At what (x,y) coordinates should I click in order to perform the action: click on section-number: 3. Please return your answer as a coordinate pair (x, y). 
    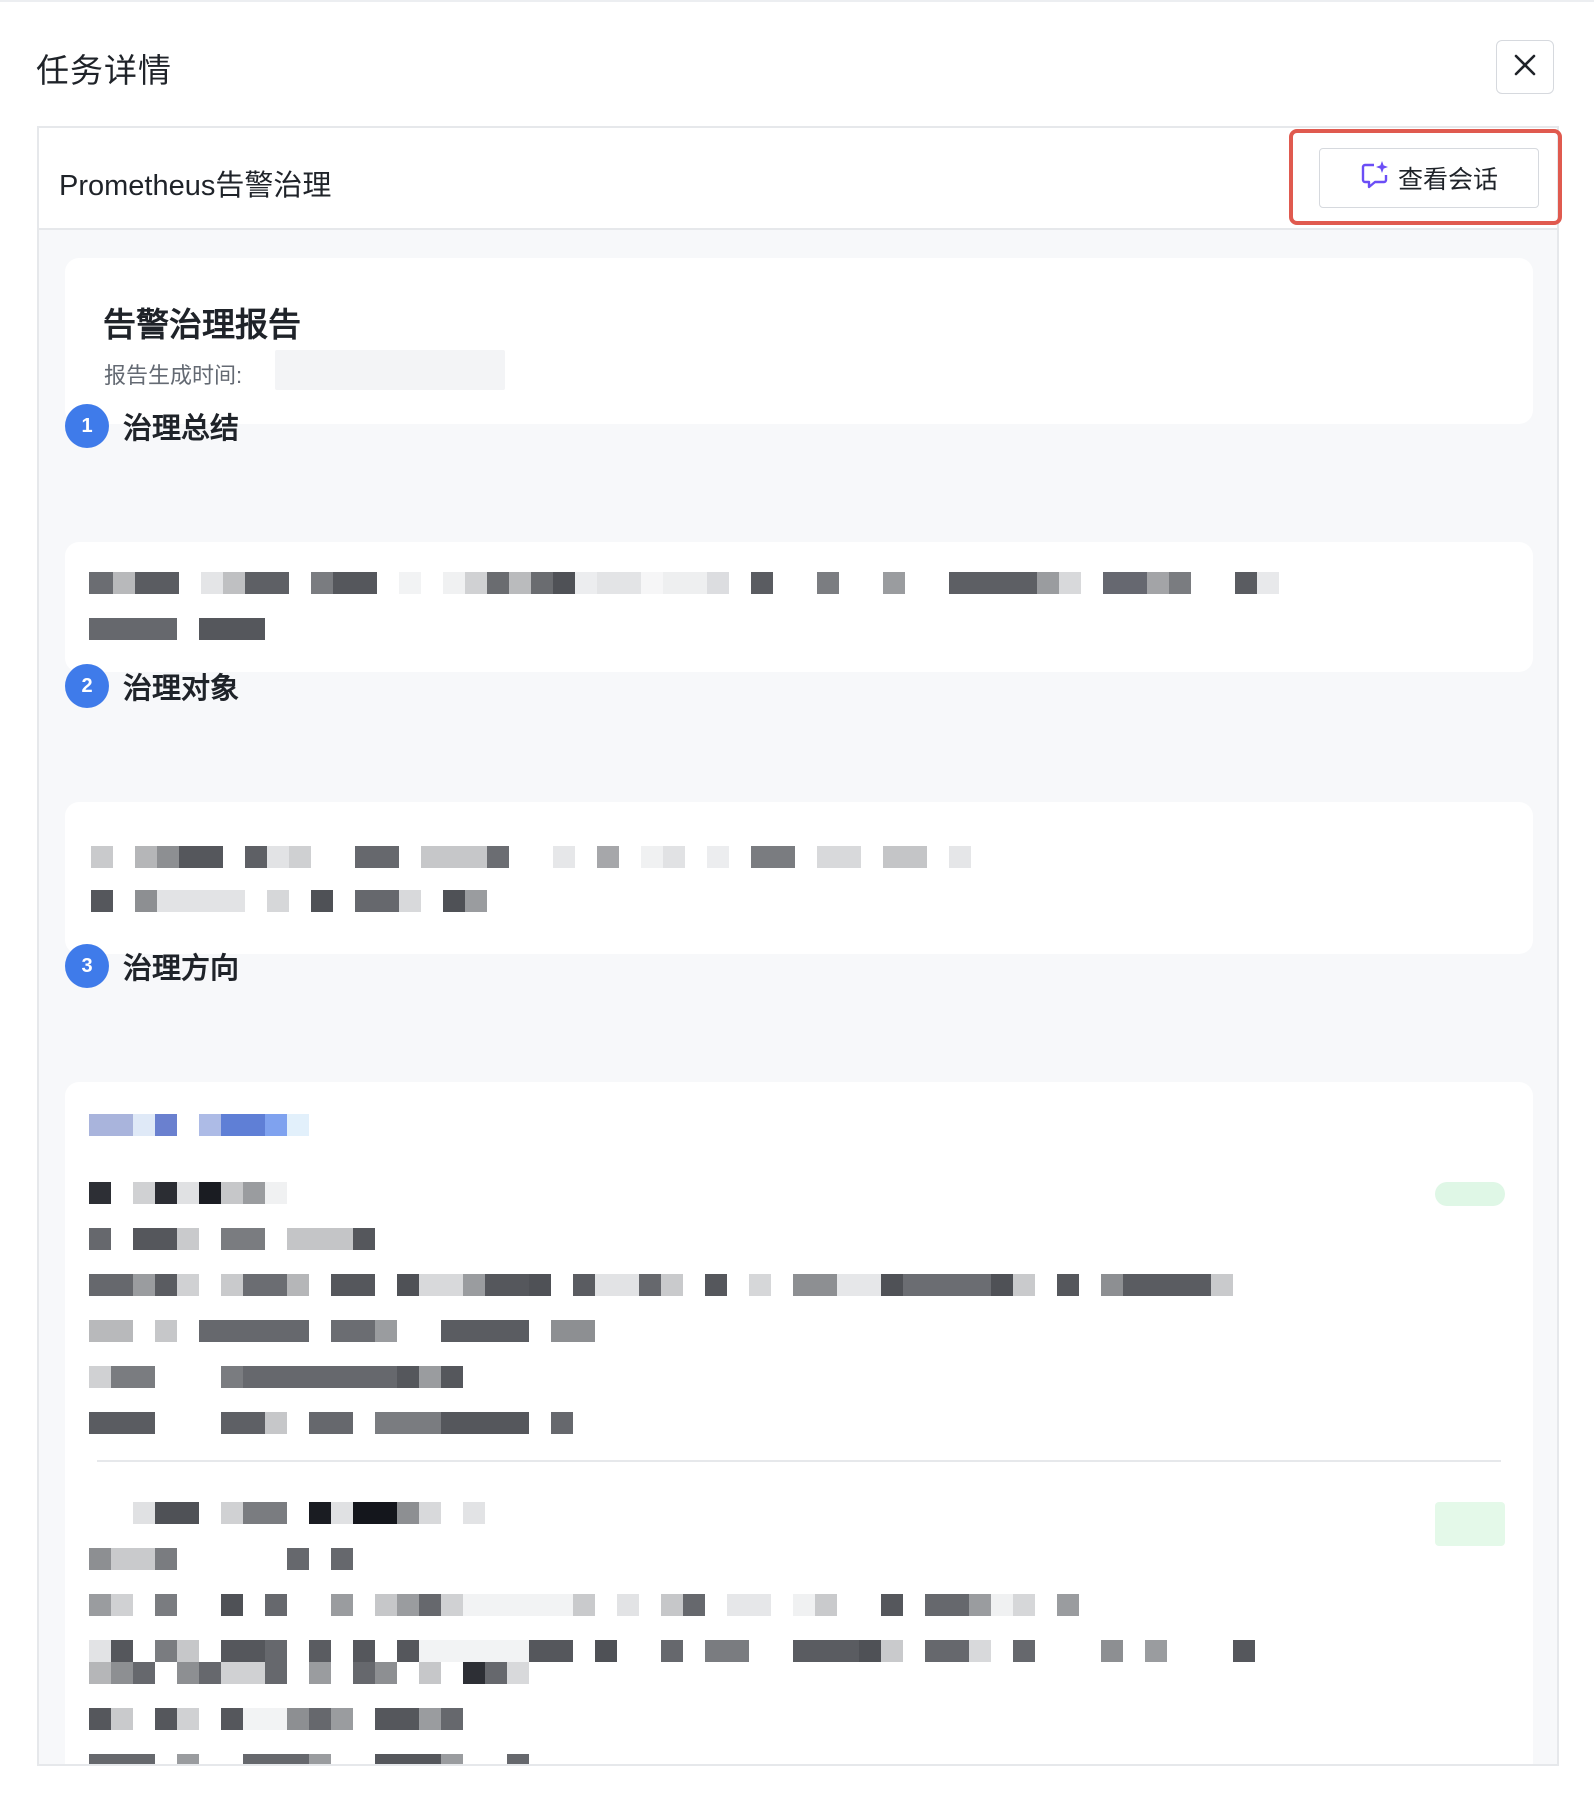
    Looking at the image, I should click on (87, 966).